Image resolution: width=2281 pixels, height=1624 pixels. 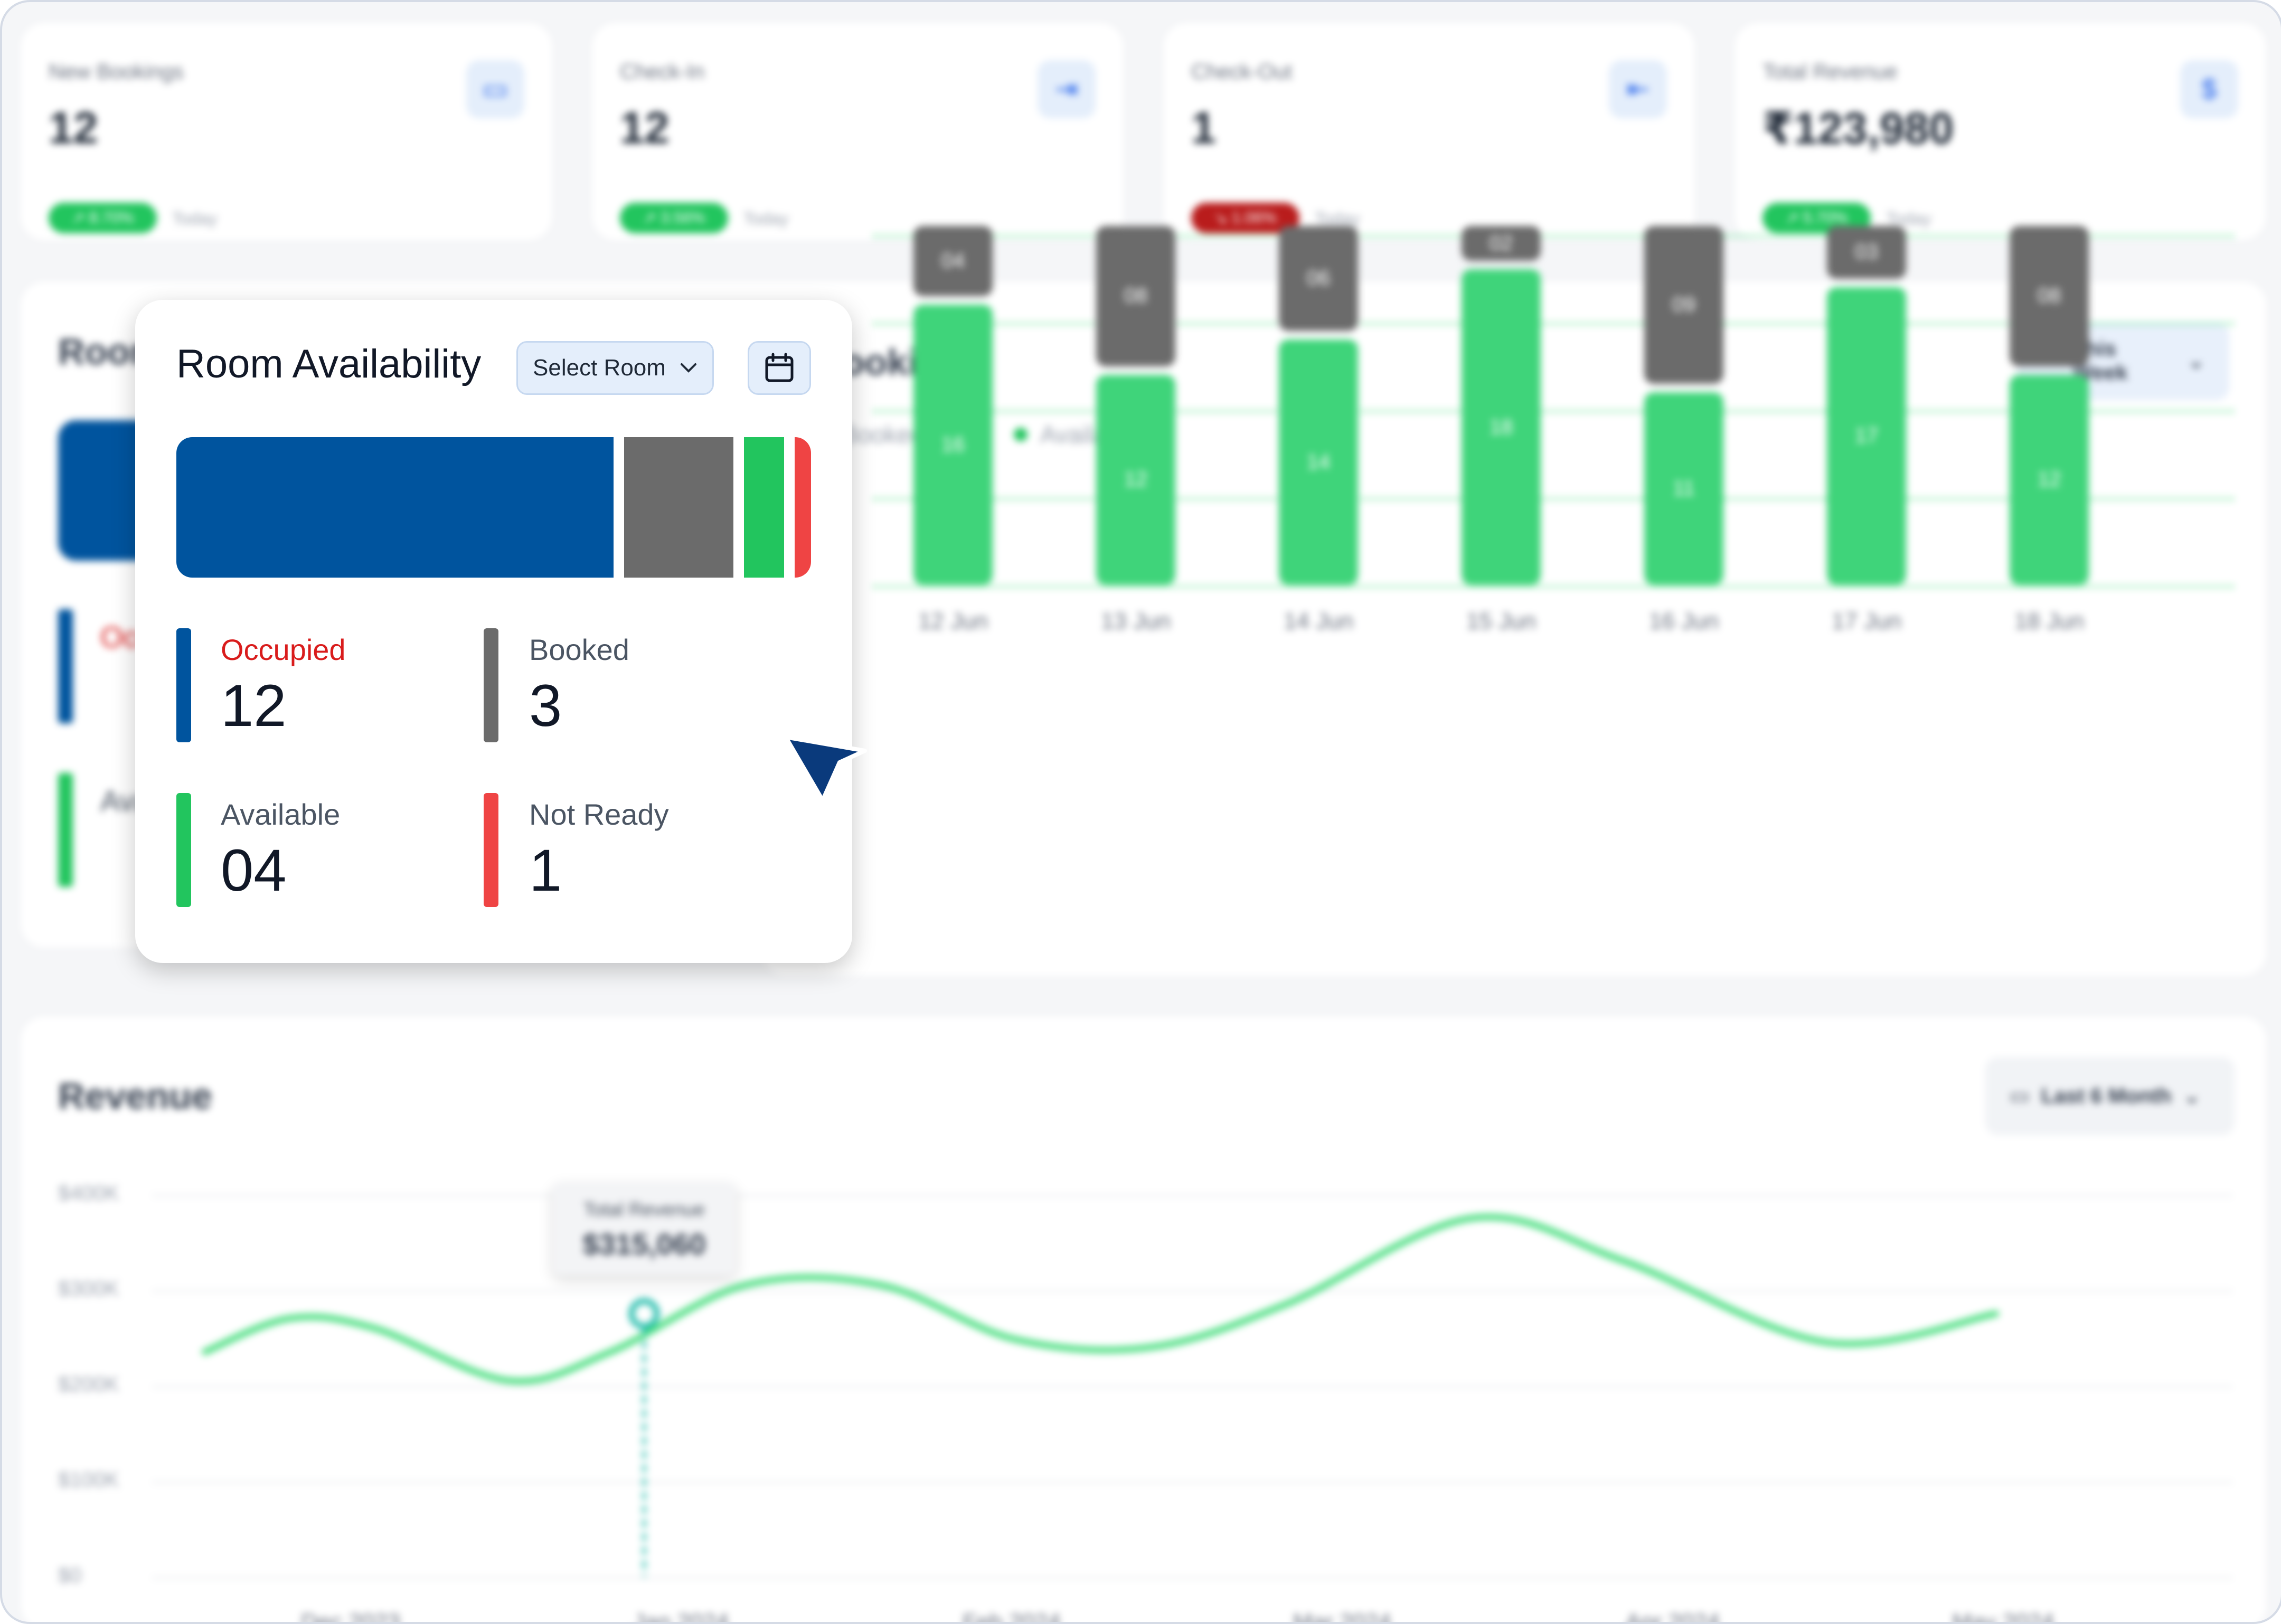 I want to click on not-ready-label: Not Ready, so click(x=599, y=814).